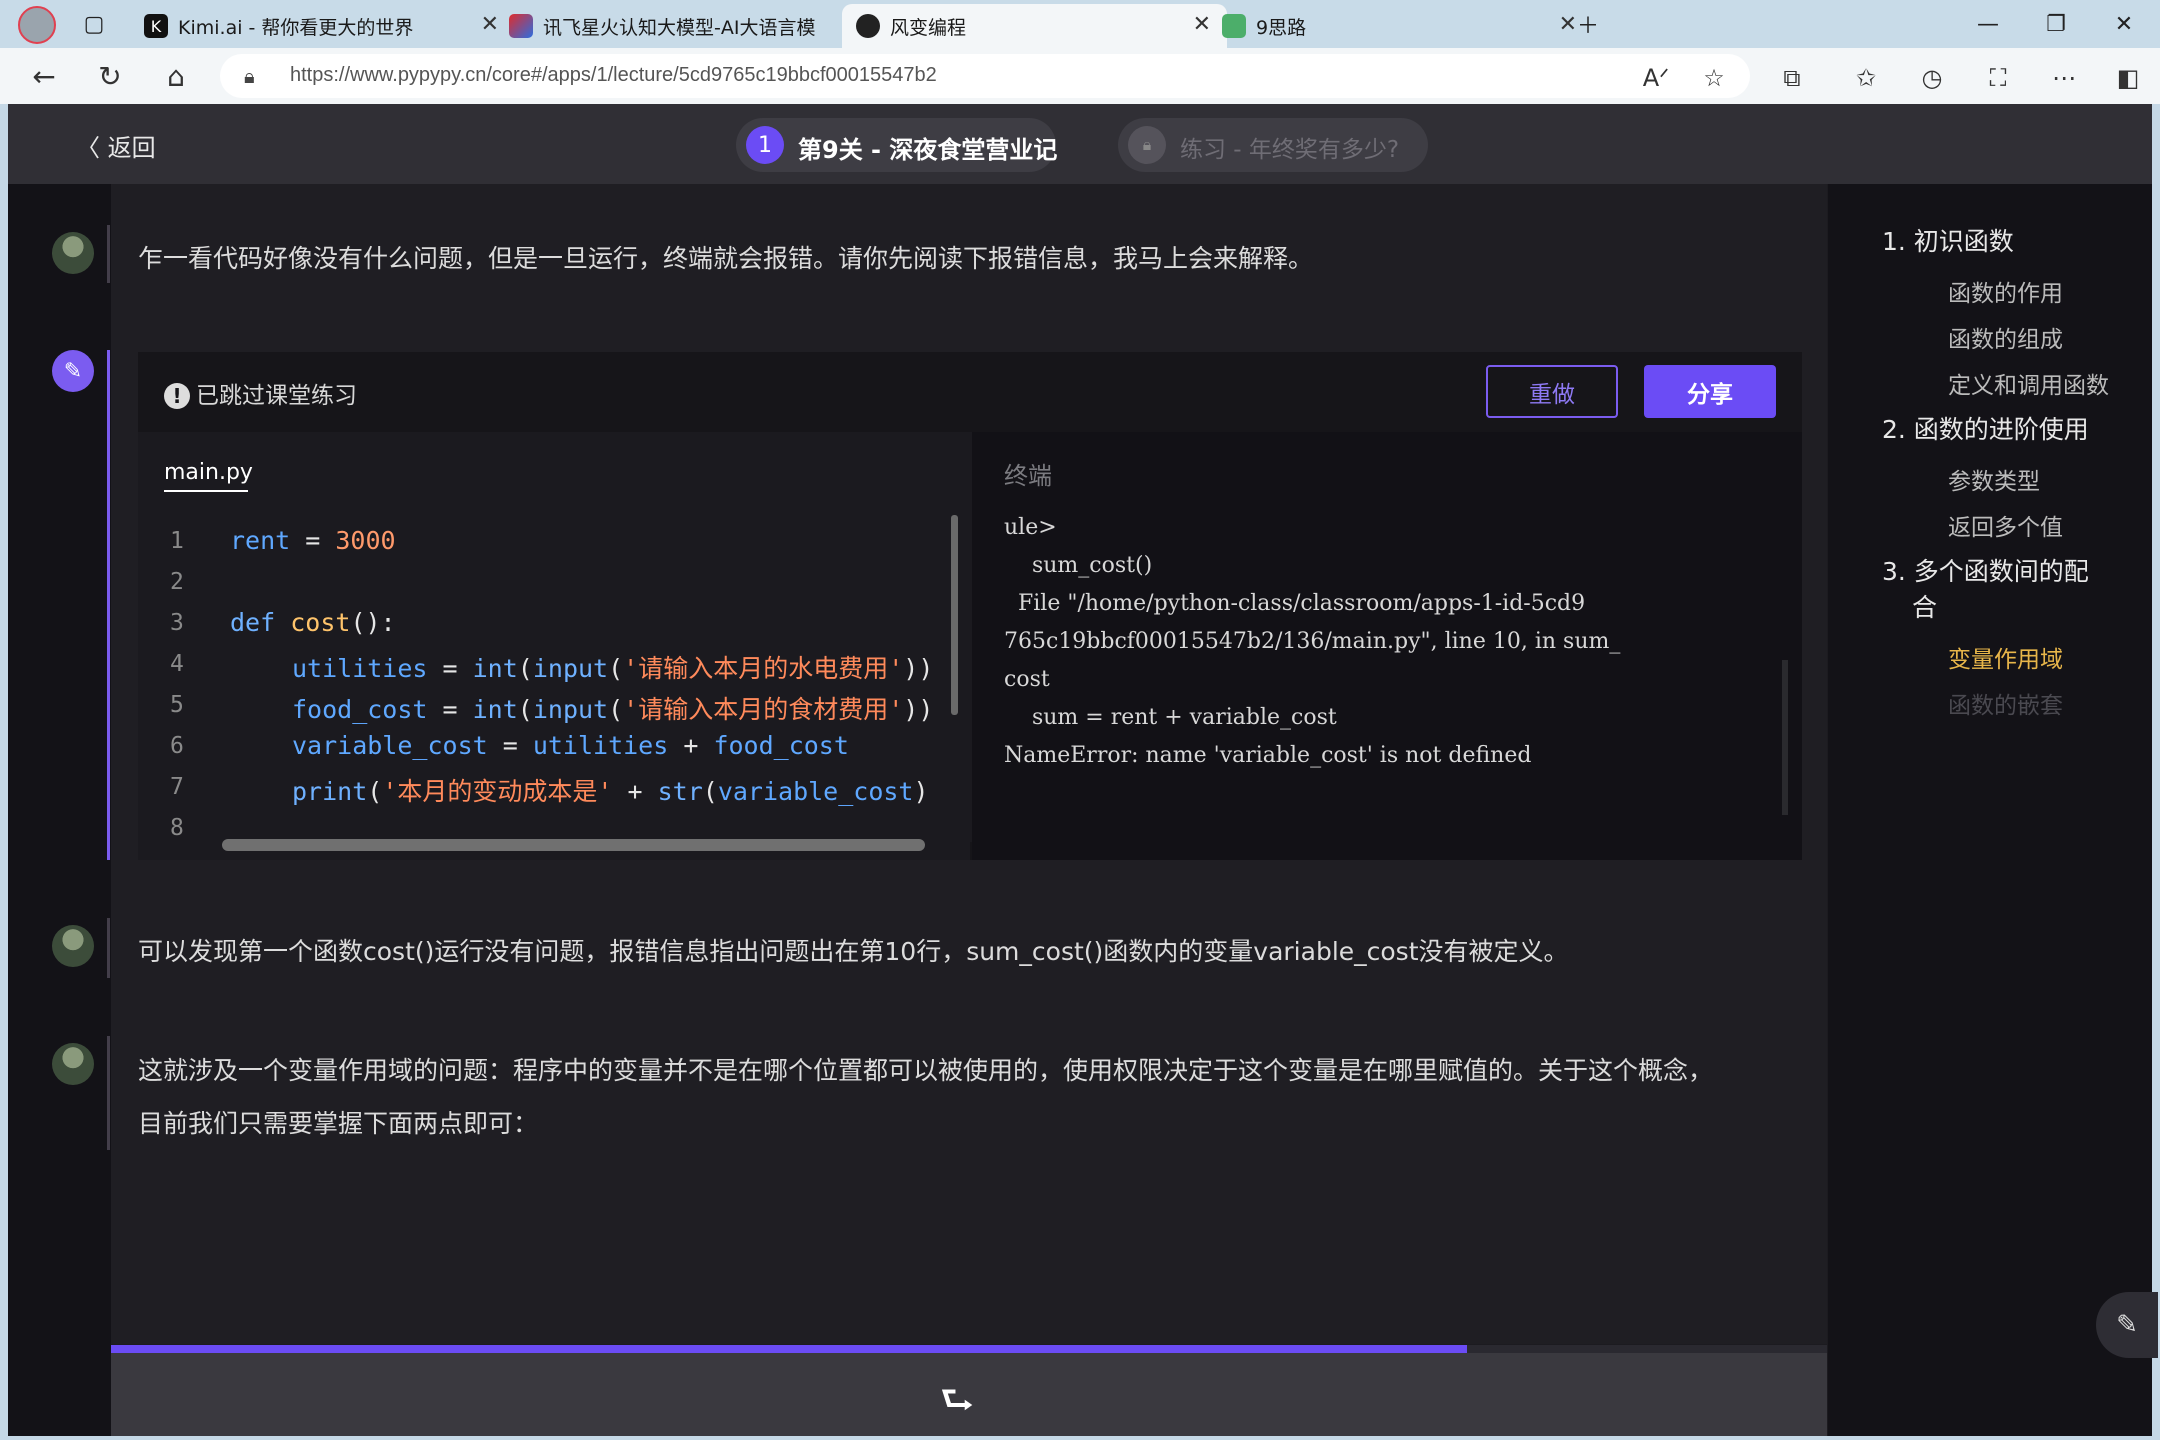 This screenshot has height=1440, width=2160. I want to click on code-token: '请输入本月的水电费用', so click(763, 668).